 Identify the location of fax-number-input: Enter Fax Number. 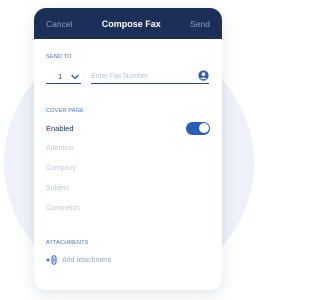
(150, 77).